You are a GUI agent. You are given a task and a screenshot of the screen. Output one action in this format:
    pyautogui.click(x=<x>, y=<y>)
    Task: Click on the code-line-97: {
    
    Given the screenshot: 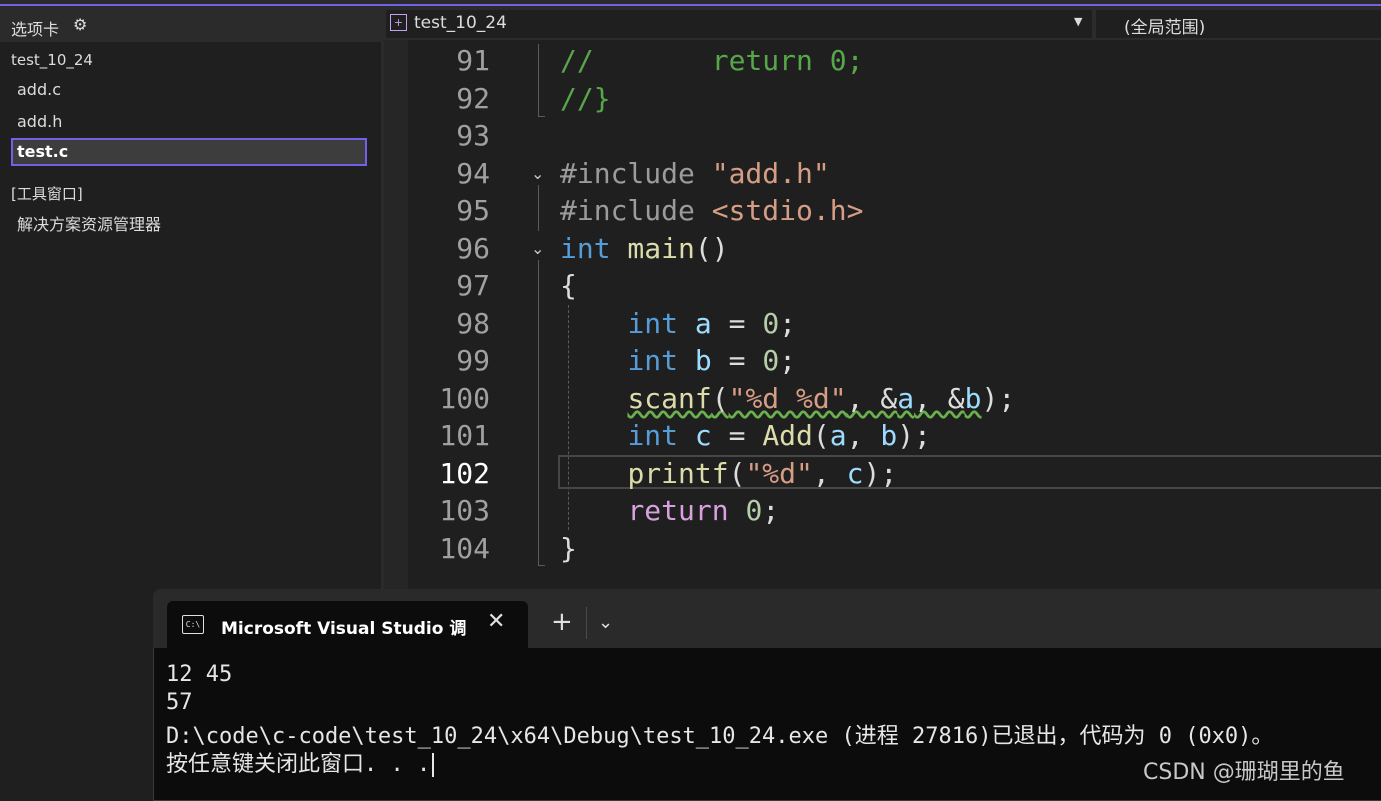 What is the action you would take?
    pyautogui.click(x=568, y=285)
    